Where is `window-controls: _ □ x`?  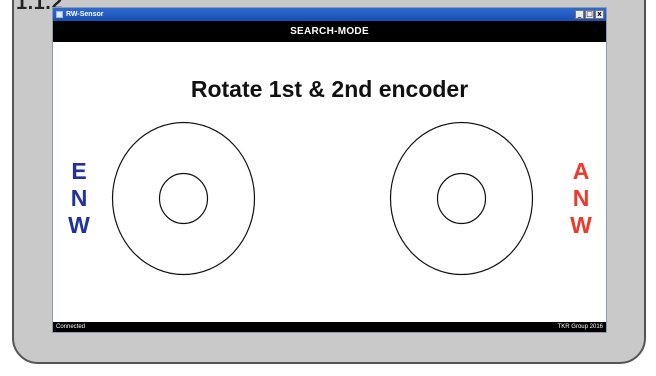 window-controls: _ □ x is located at coordinates (589, 14).